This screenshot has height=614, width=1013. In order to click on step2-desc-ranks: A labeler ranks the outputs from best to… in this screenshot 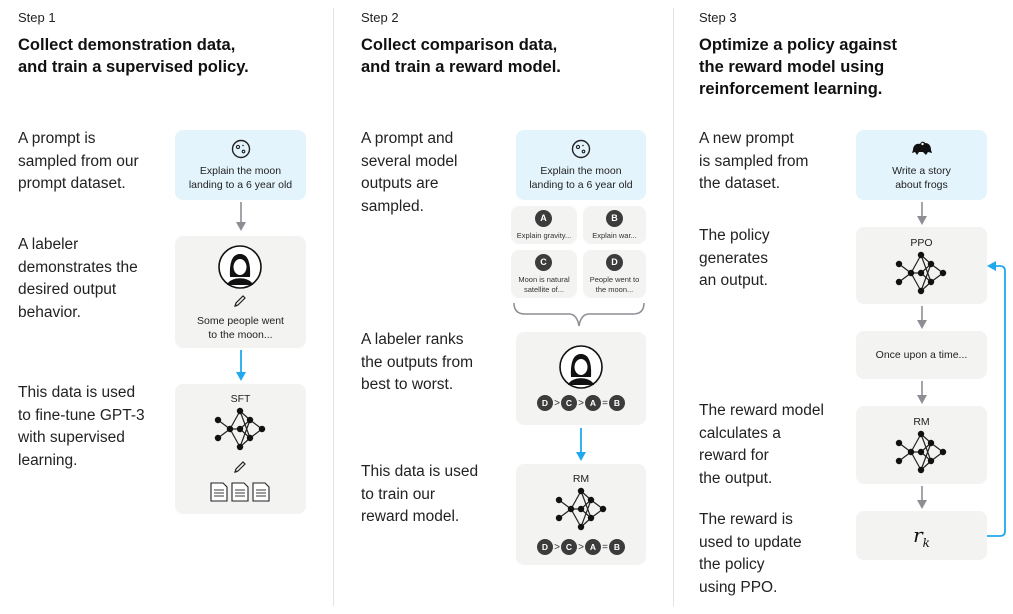, I will do `click(417, 362)`.